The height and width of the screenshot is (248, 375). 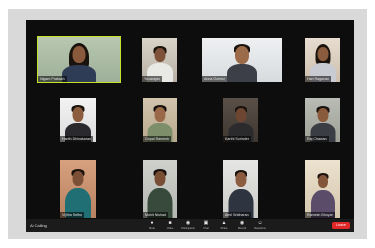 I want to click on participant-tile: Mohit Nishad, so click(x=160, y=189).